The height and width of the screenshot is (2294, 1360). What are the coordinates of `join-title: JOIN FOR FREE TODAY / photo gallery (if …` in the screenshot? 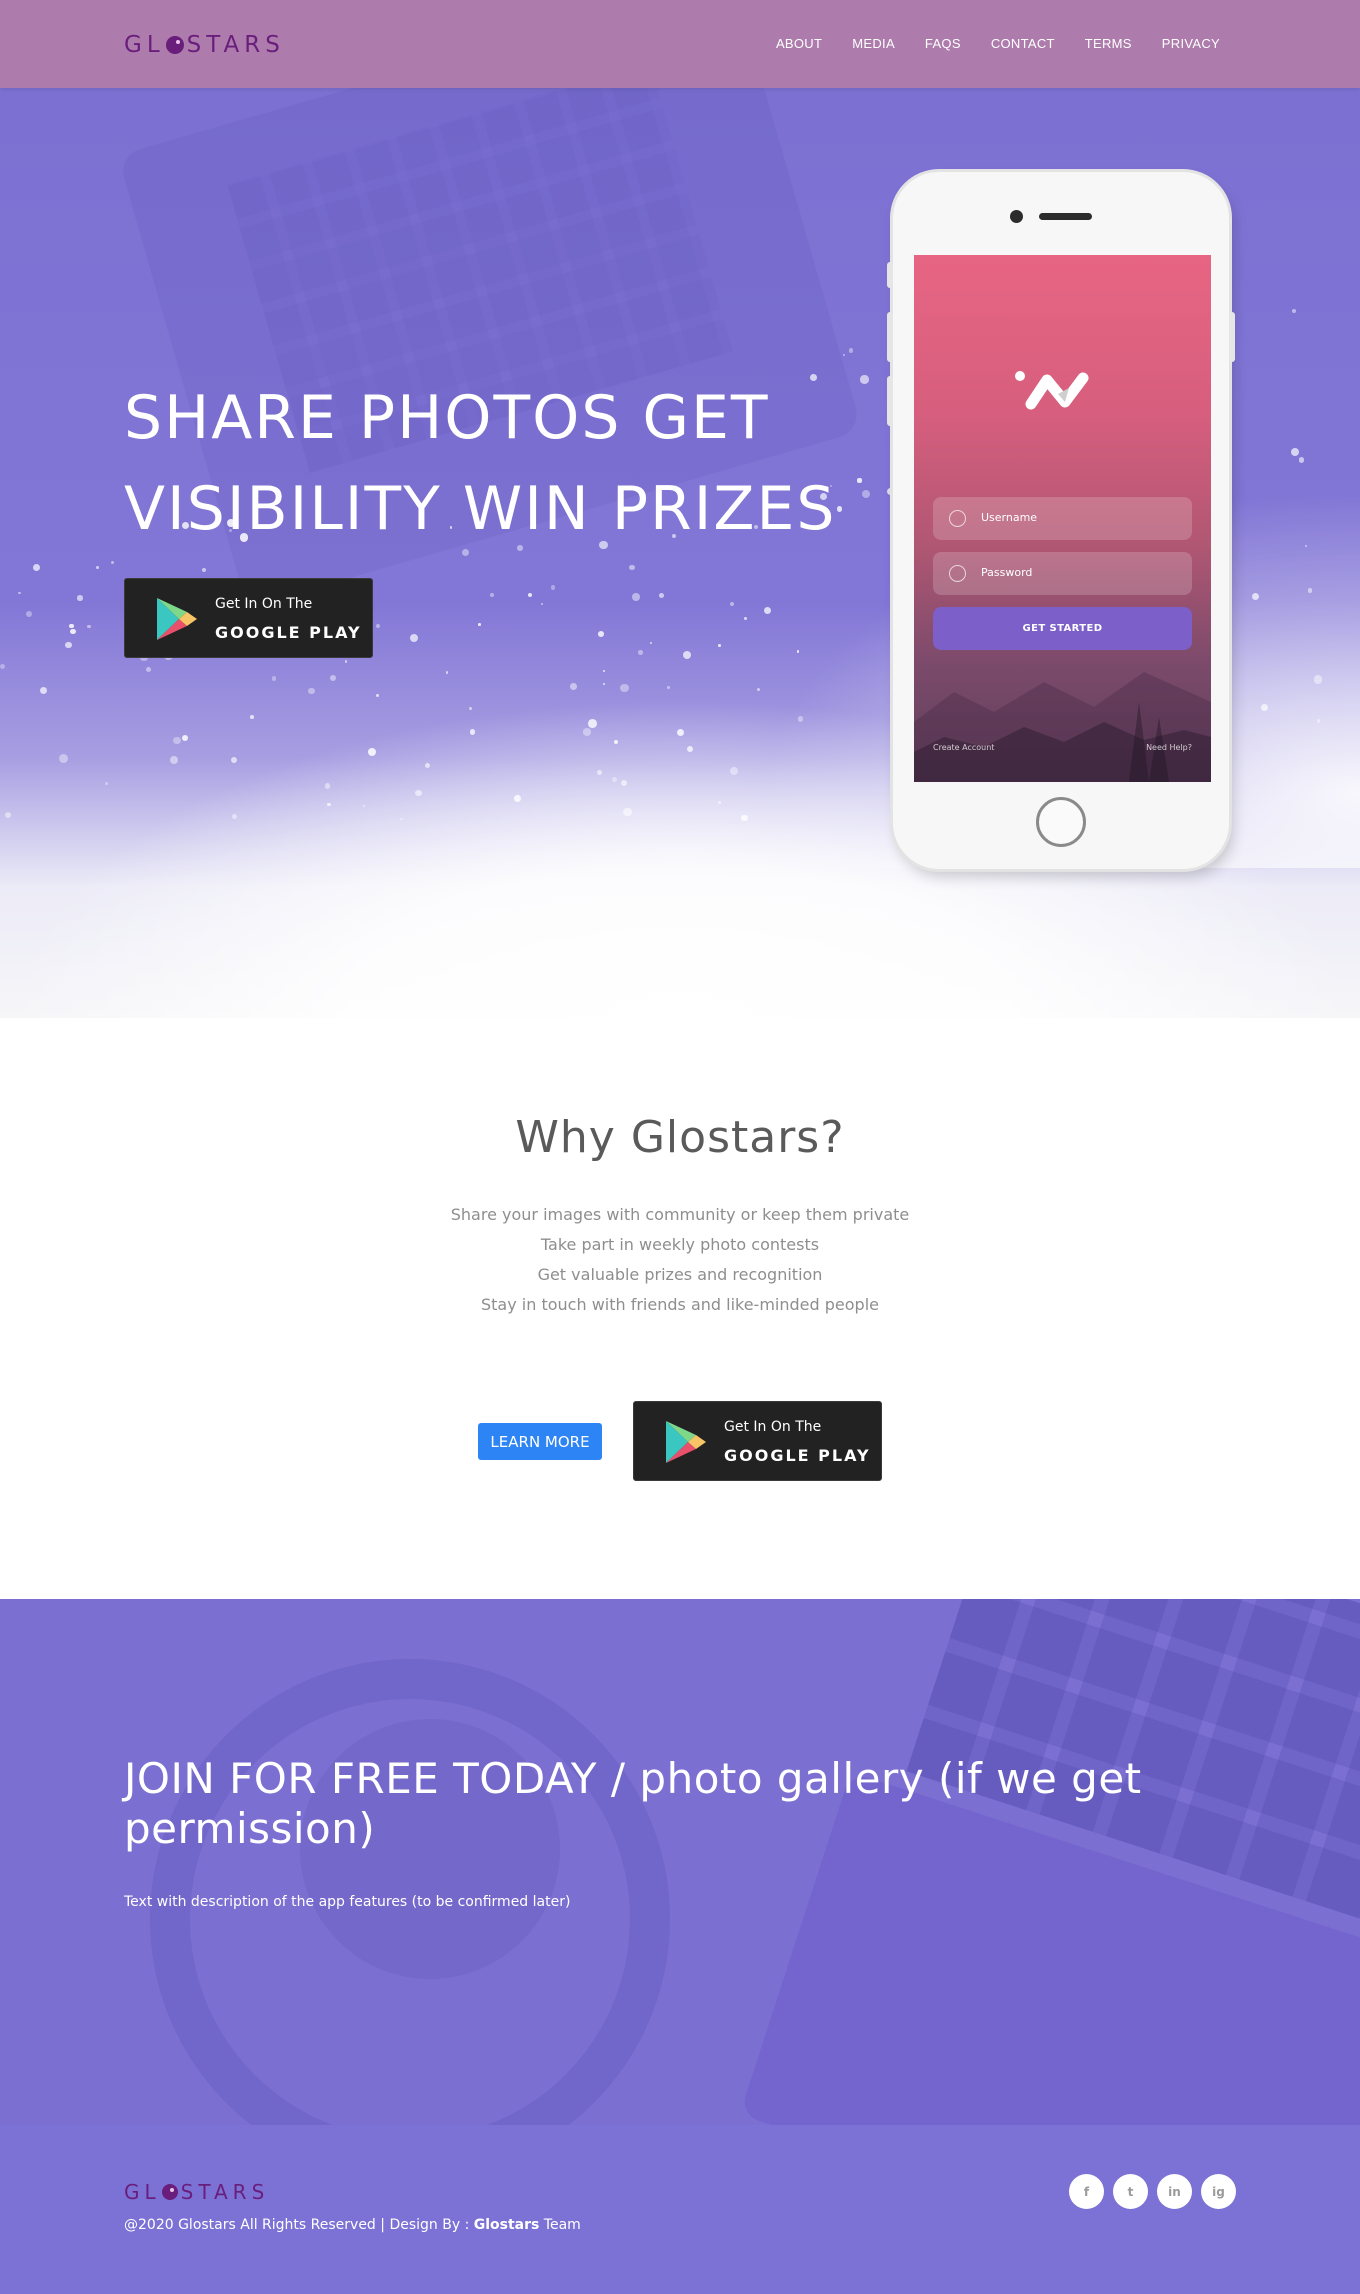 It's located at (633, 1803).